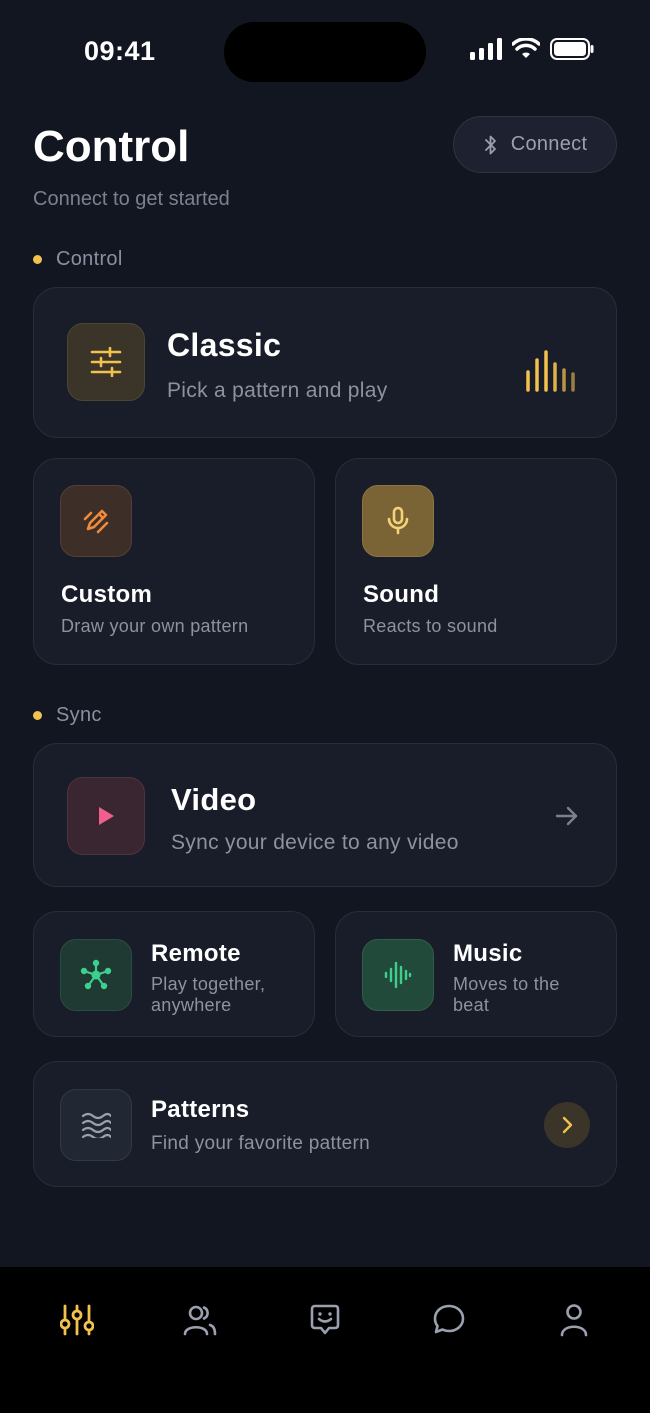  I want to click on nav-control, so click(77, 1320).